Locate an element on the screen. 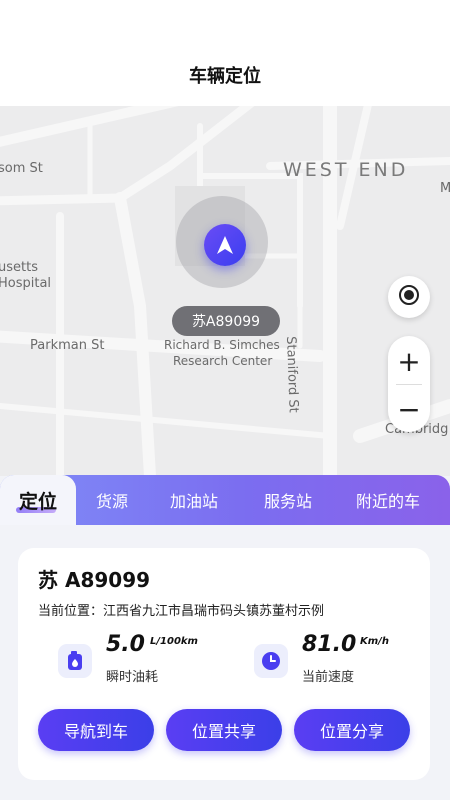 This screenshot has height=800, width=450. tab-cargo: 货源 is located at coordinates (112, 500).